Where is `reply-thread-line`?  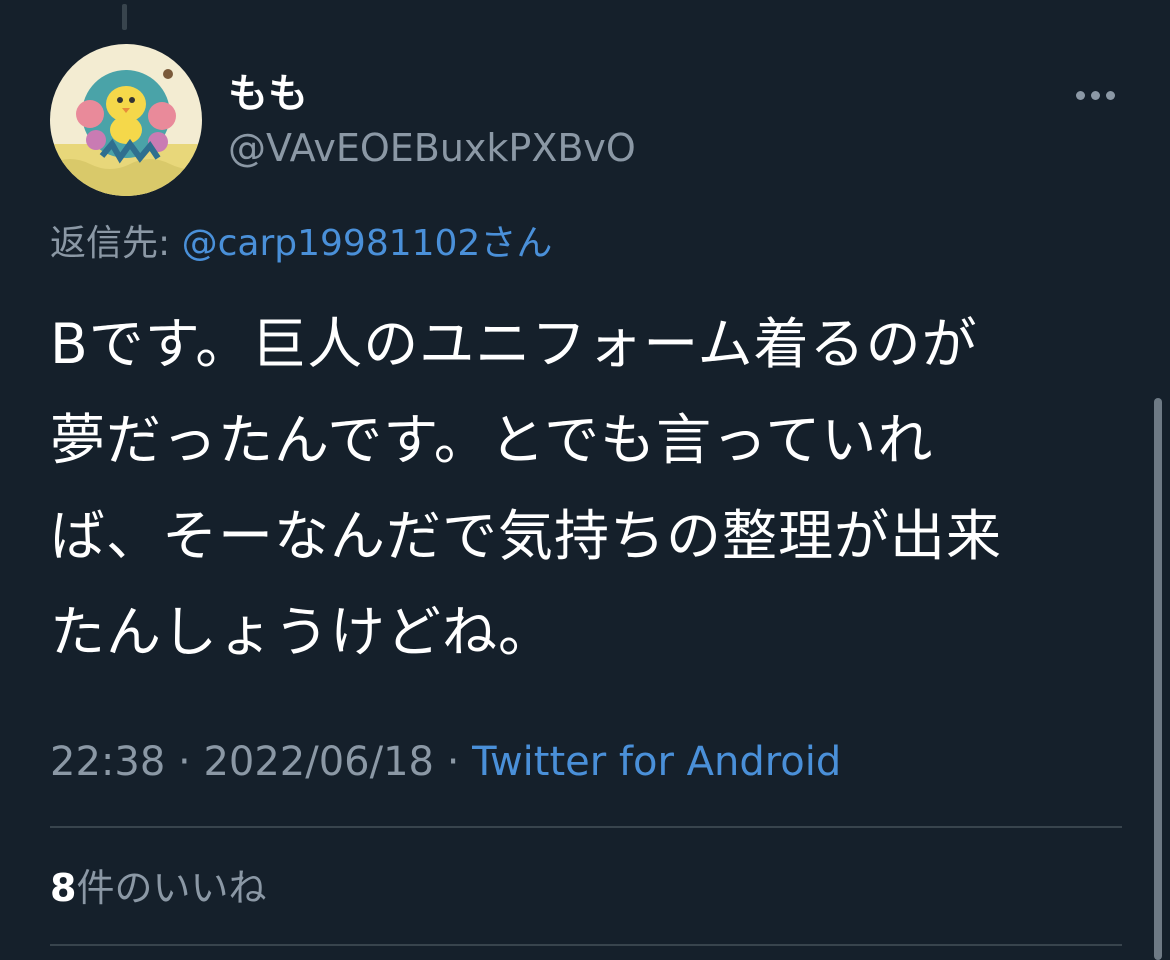 reply-thread-line is located at coordinates (124, 17).